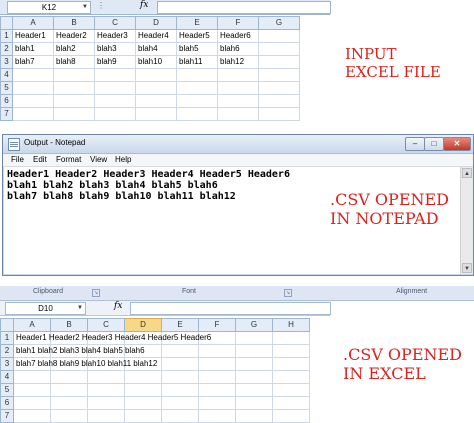  Describe the element at coordinates (33, 49) in the screenshot. I see `cell: blah1` at that location.